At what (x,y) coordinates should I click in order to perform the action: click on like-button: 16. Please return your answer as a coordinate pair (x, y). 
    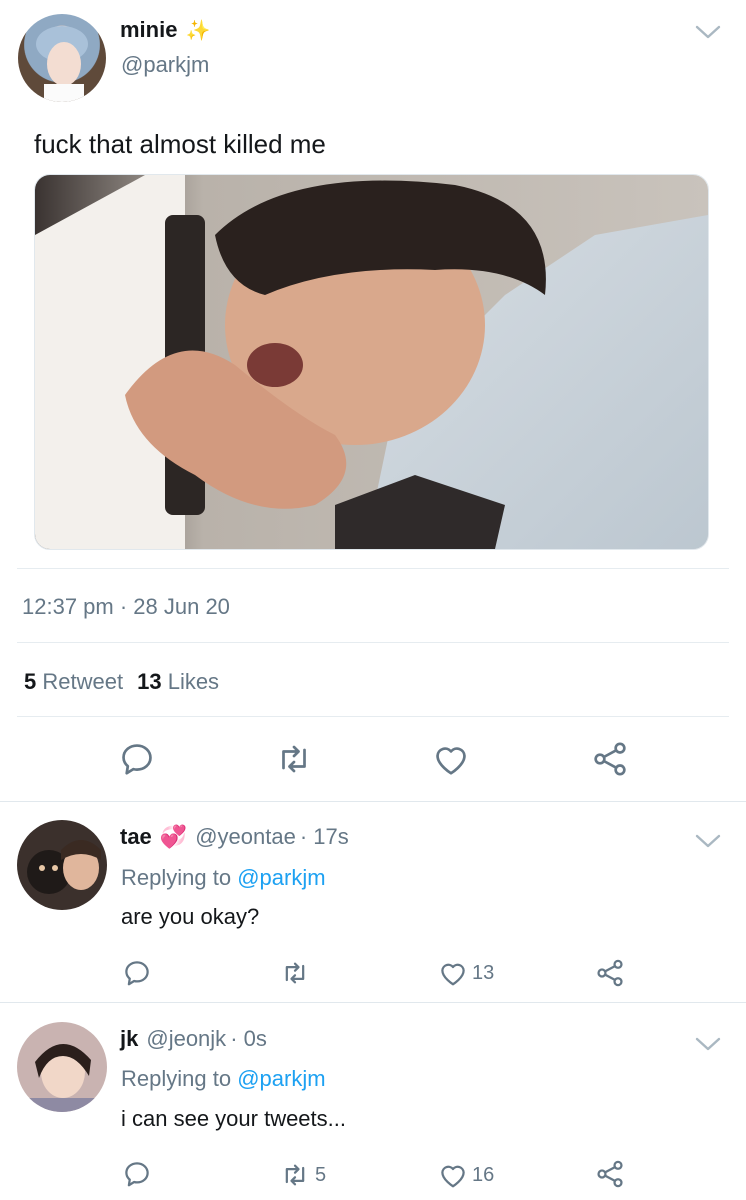
    Looking at the image, I should click on (466, 1175).